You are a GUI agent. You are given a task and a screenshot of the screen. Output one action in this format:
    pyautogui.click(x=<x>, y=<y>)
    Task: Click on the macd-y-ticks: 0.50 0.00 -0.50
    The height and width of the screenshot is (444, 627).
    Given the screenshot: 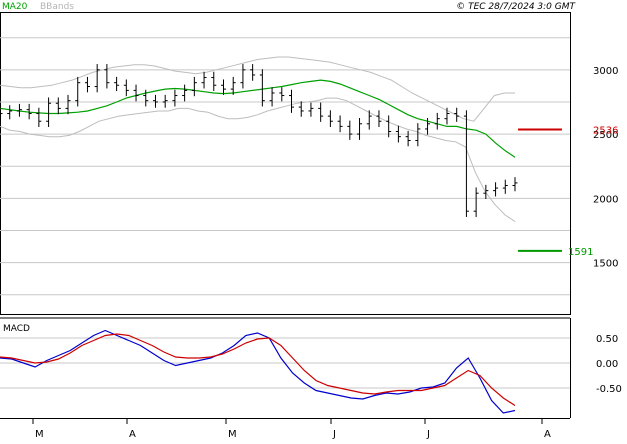 What is the action you would take?
    pyautogui.click(x=609, y=364)
    